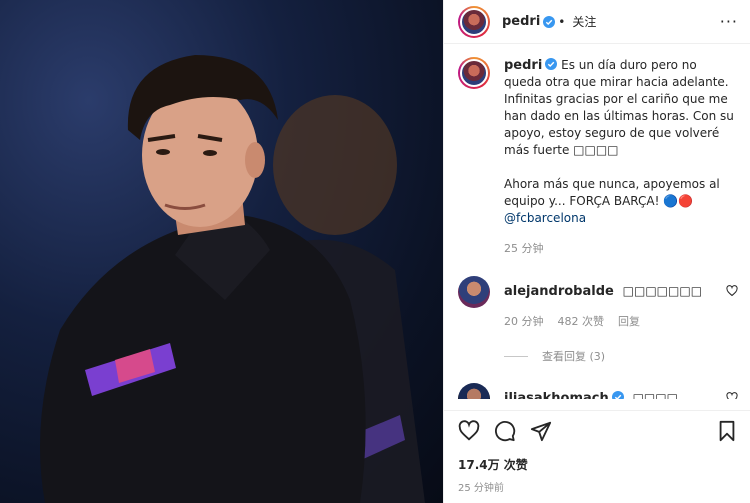  What do you see at coordinates (655, 395) in the screenshot?
I see `comment-text: □□□□` at bounding box center [655, 395].